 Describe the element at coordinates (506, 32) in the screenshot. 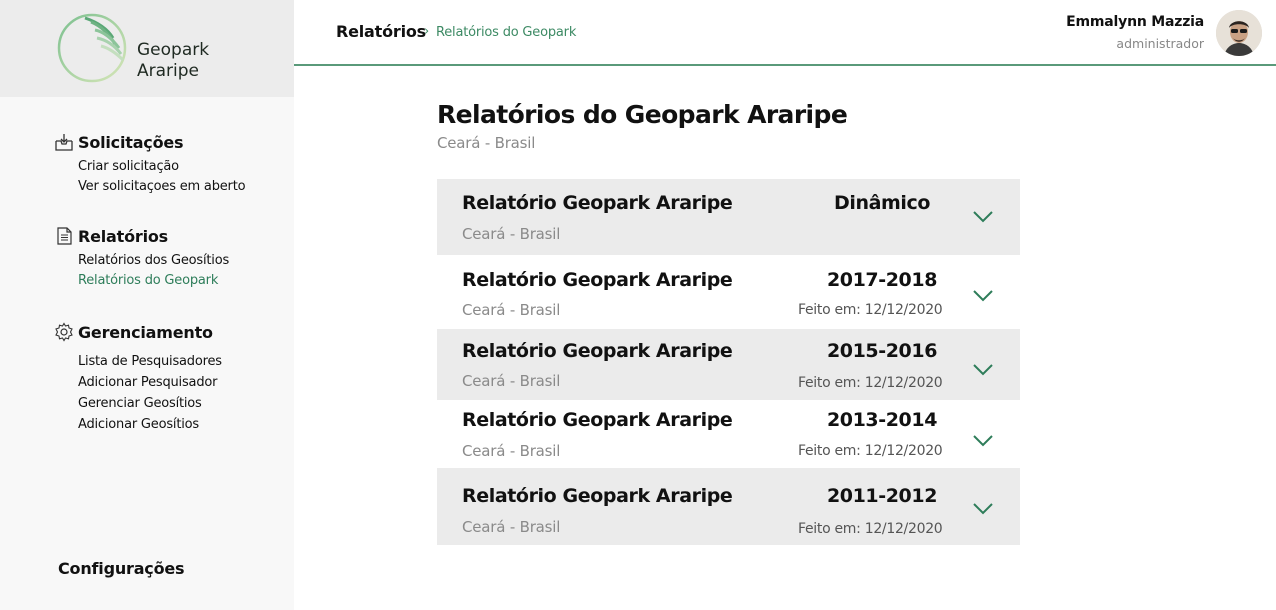

I see `breadcrumb-current: Relatórios do Geopark` at that location.